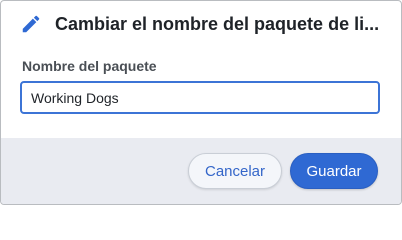  What do you see at coordinates (89, 66) in the screenshot?
I see `package-name-label: Nombre del paquete` at bounding box center [89, 66].